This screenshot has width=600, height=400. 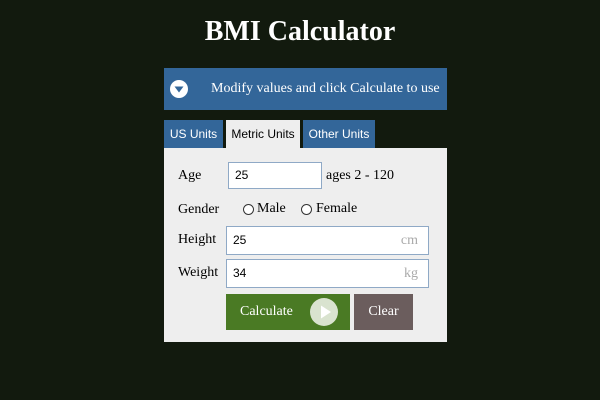 What do you see at coordinates (300, 31) in the screenshot?
I see `page-title: BMI Calculator` at bounding box center [300, 31].